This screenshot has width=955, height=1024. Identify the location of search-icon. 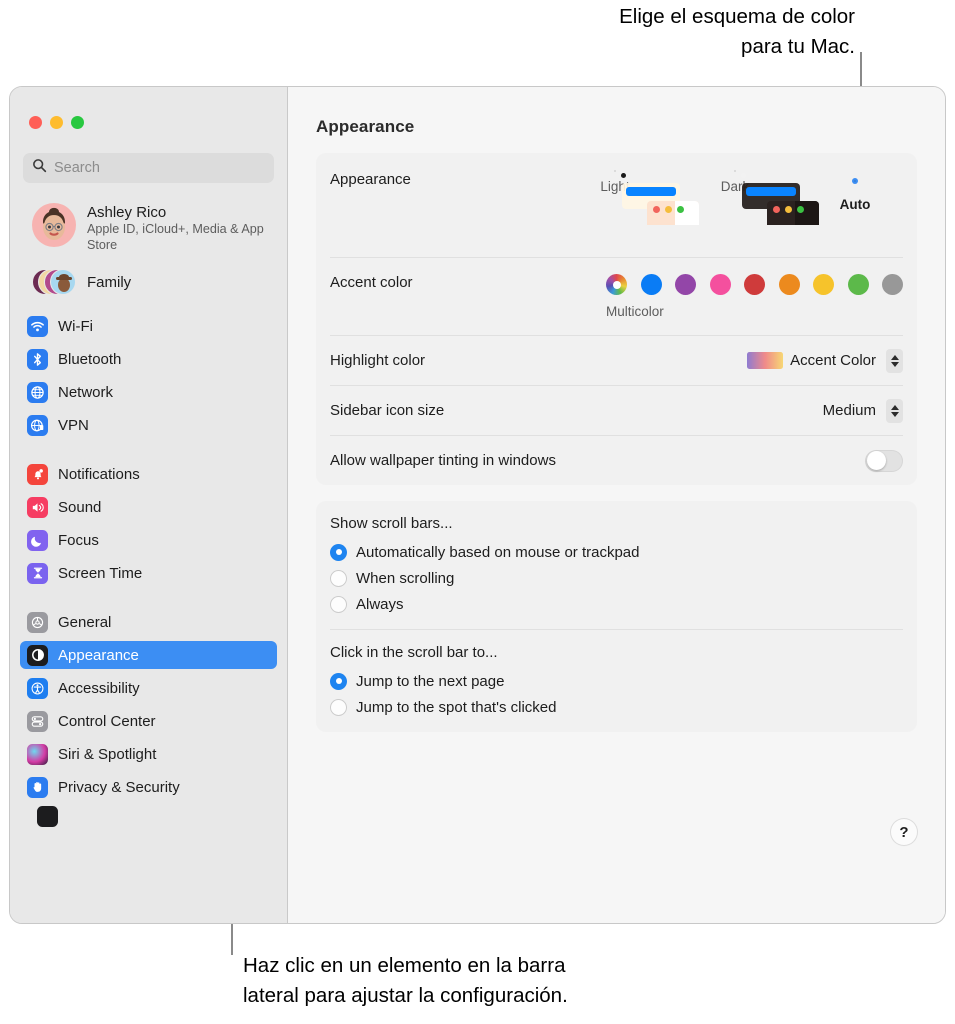
(39, 168).